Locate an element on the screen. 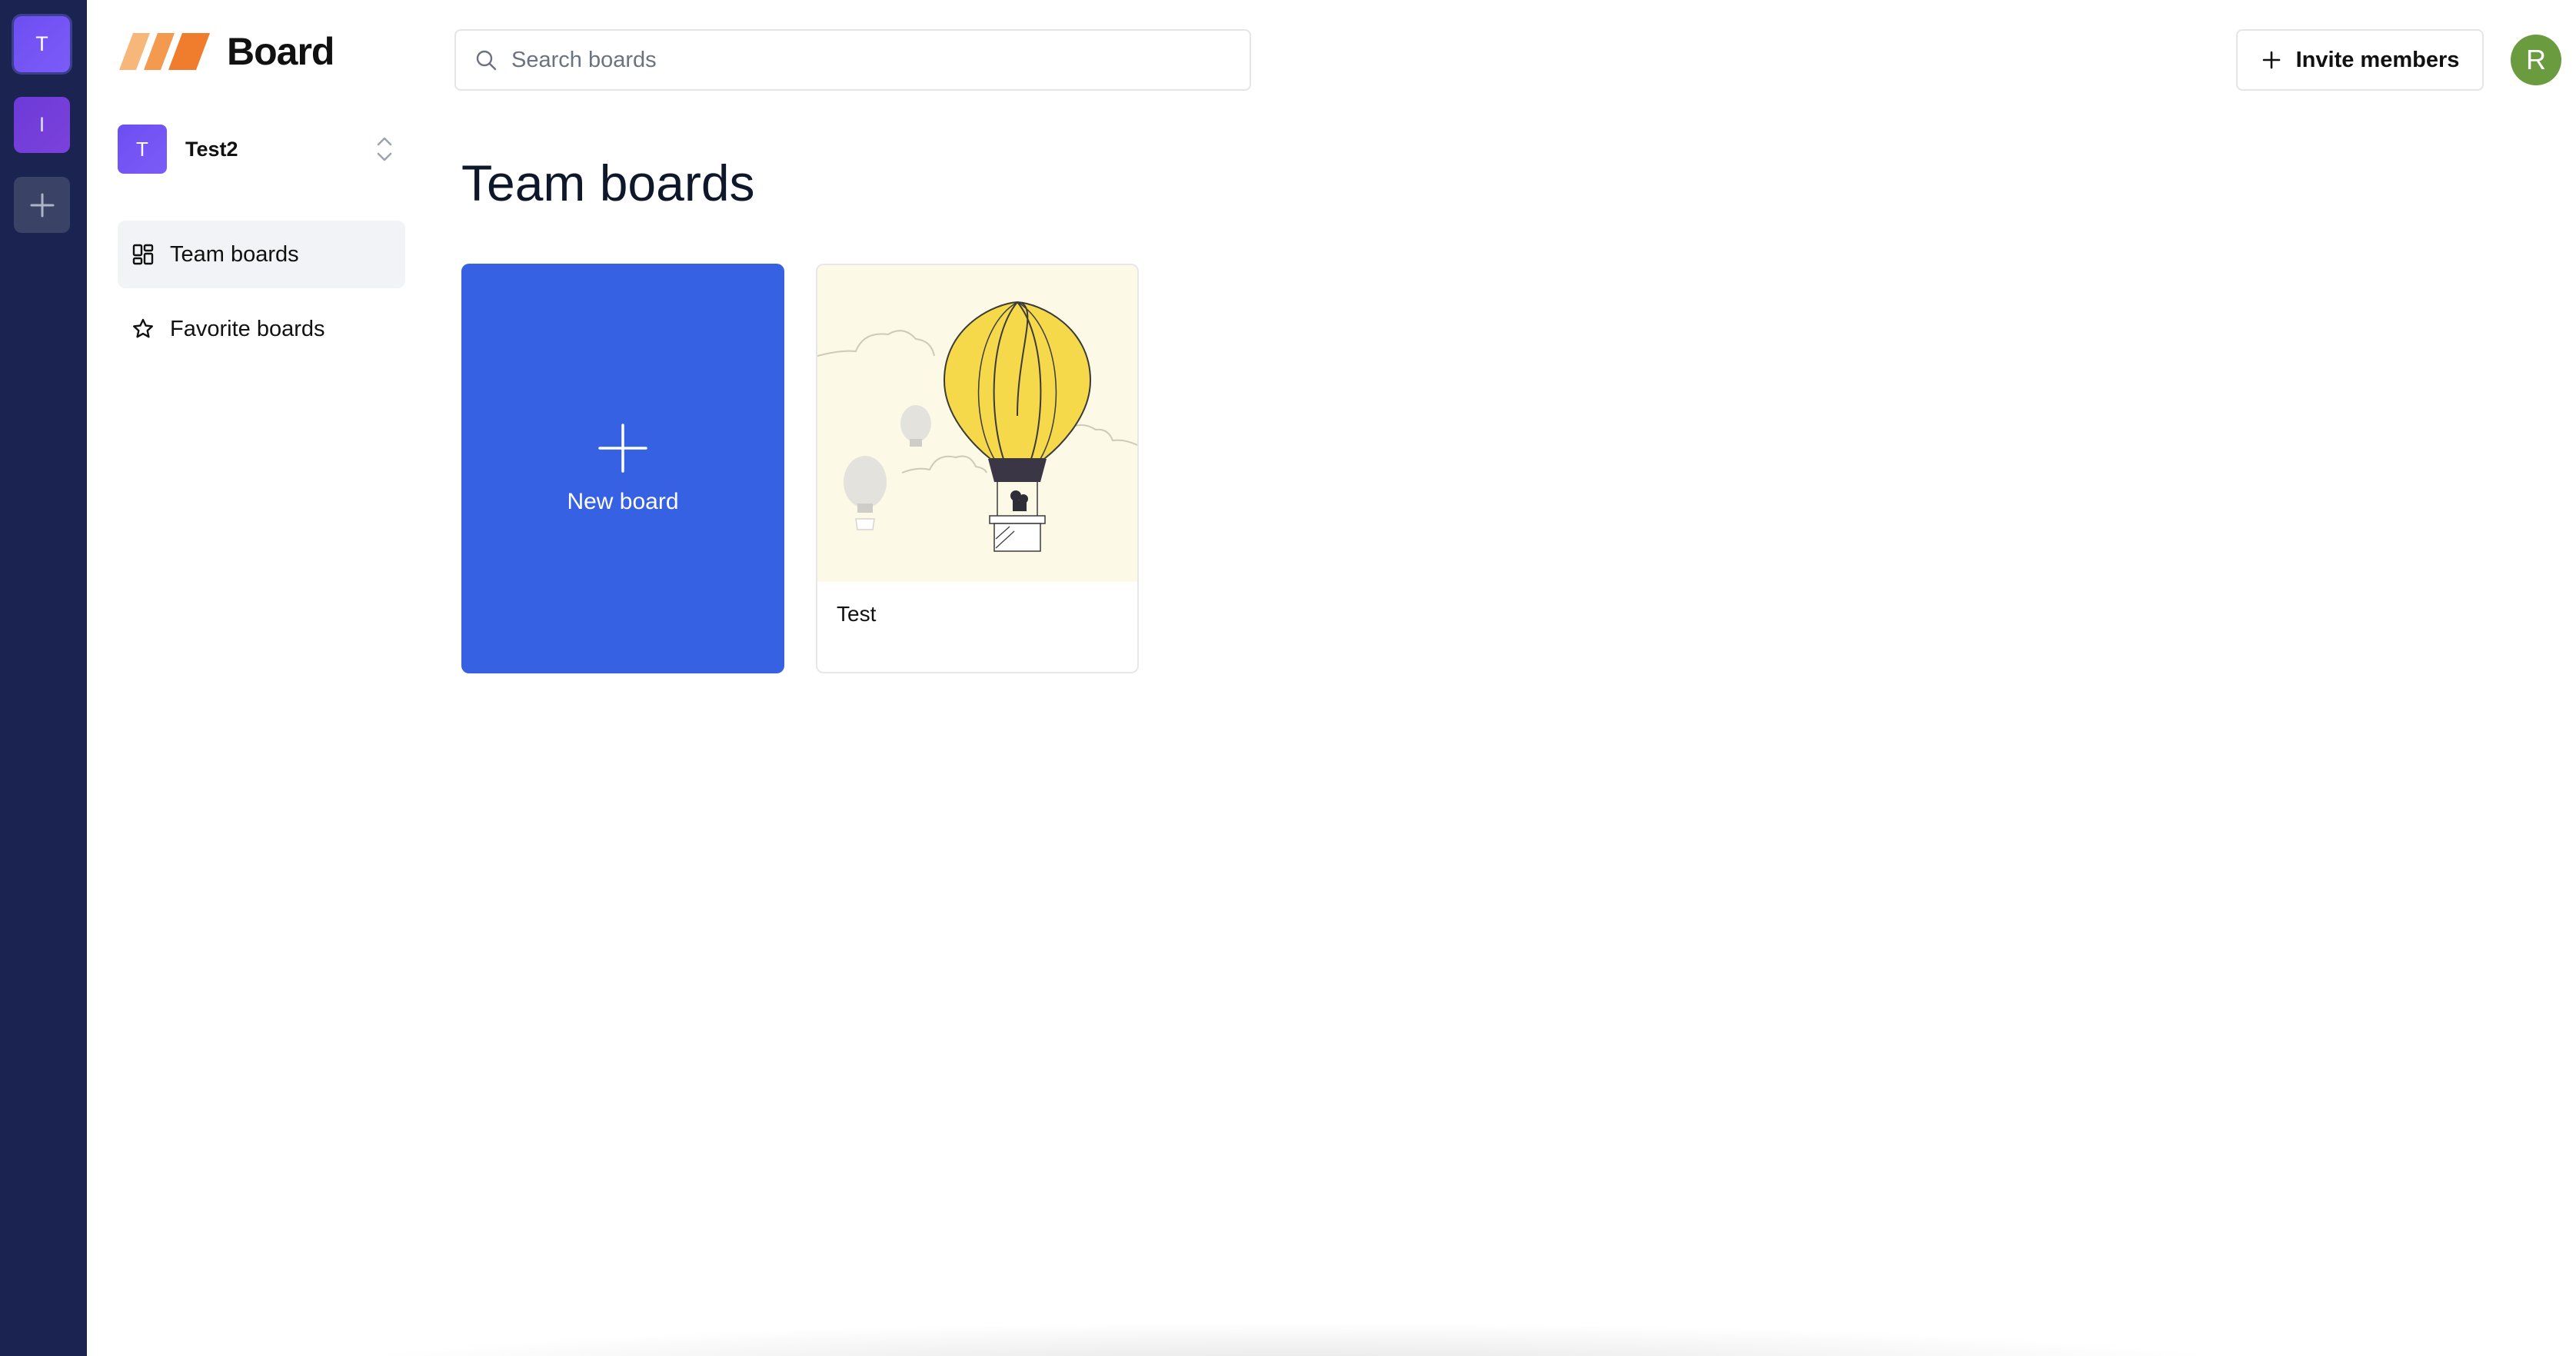 Image resolution: width=2576 pixels, height=1356 pixels. org-switch-t: T is located at coordinates (42, 44).